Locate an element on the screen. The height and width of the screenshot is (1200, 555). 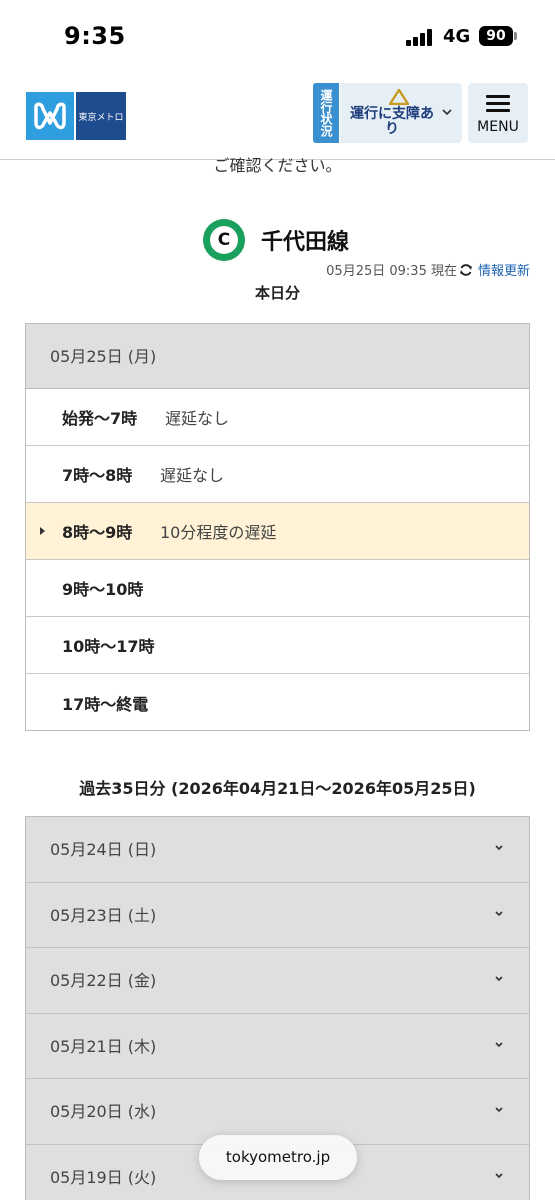
logo-text: 東京メトロ is located at coordinates (101, 116).